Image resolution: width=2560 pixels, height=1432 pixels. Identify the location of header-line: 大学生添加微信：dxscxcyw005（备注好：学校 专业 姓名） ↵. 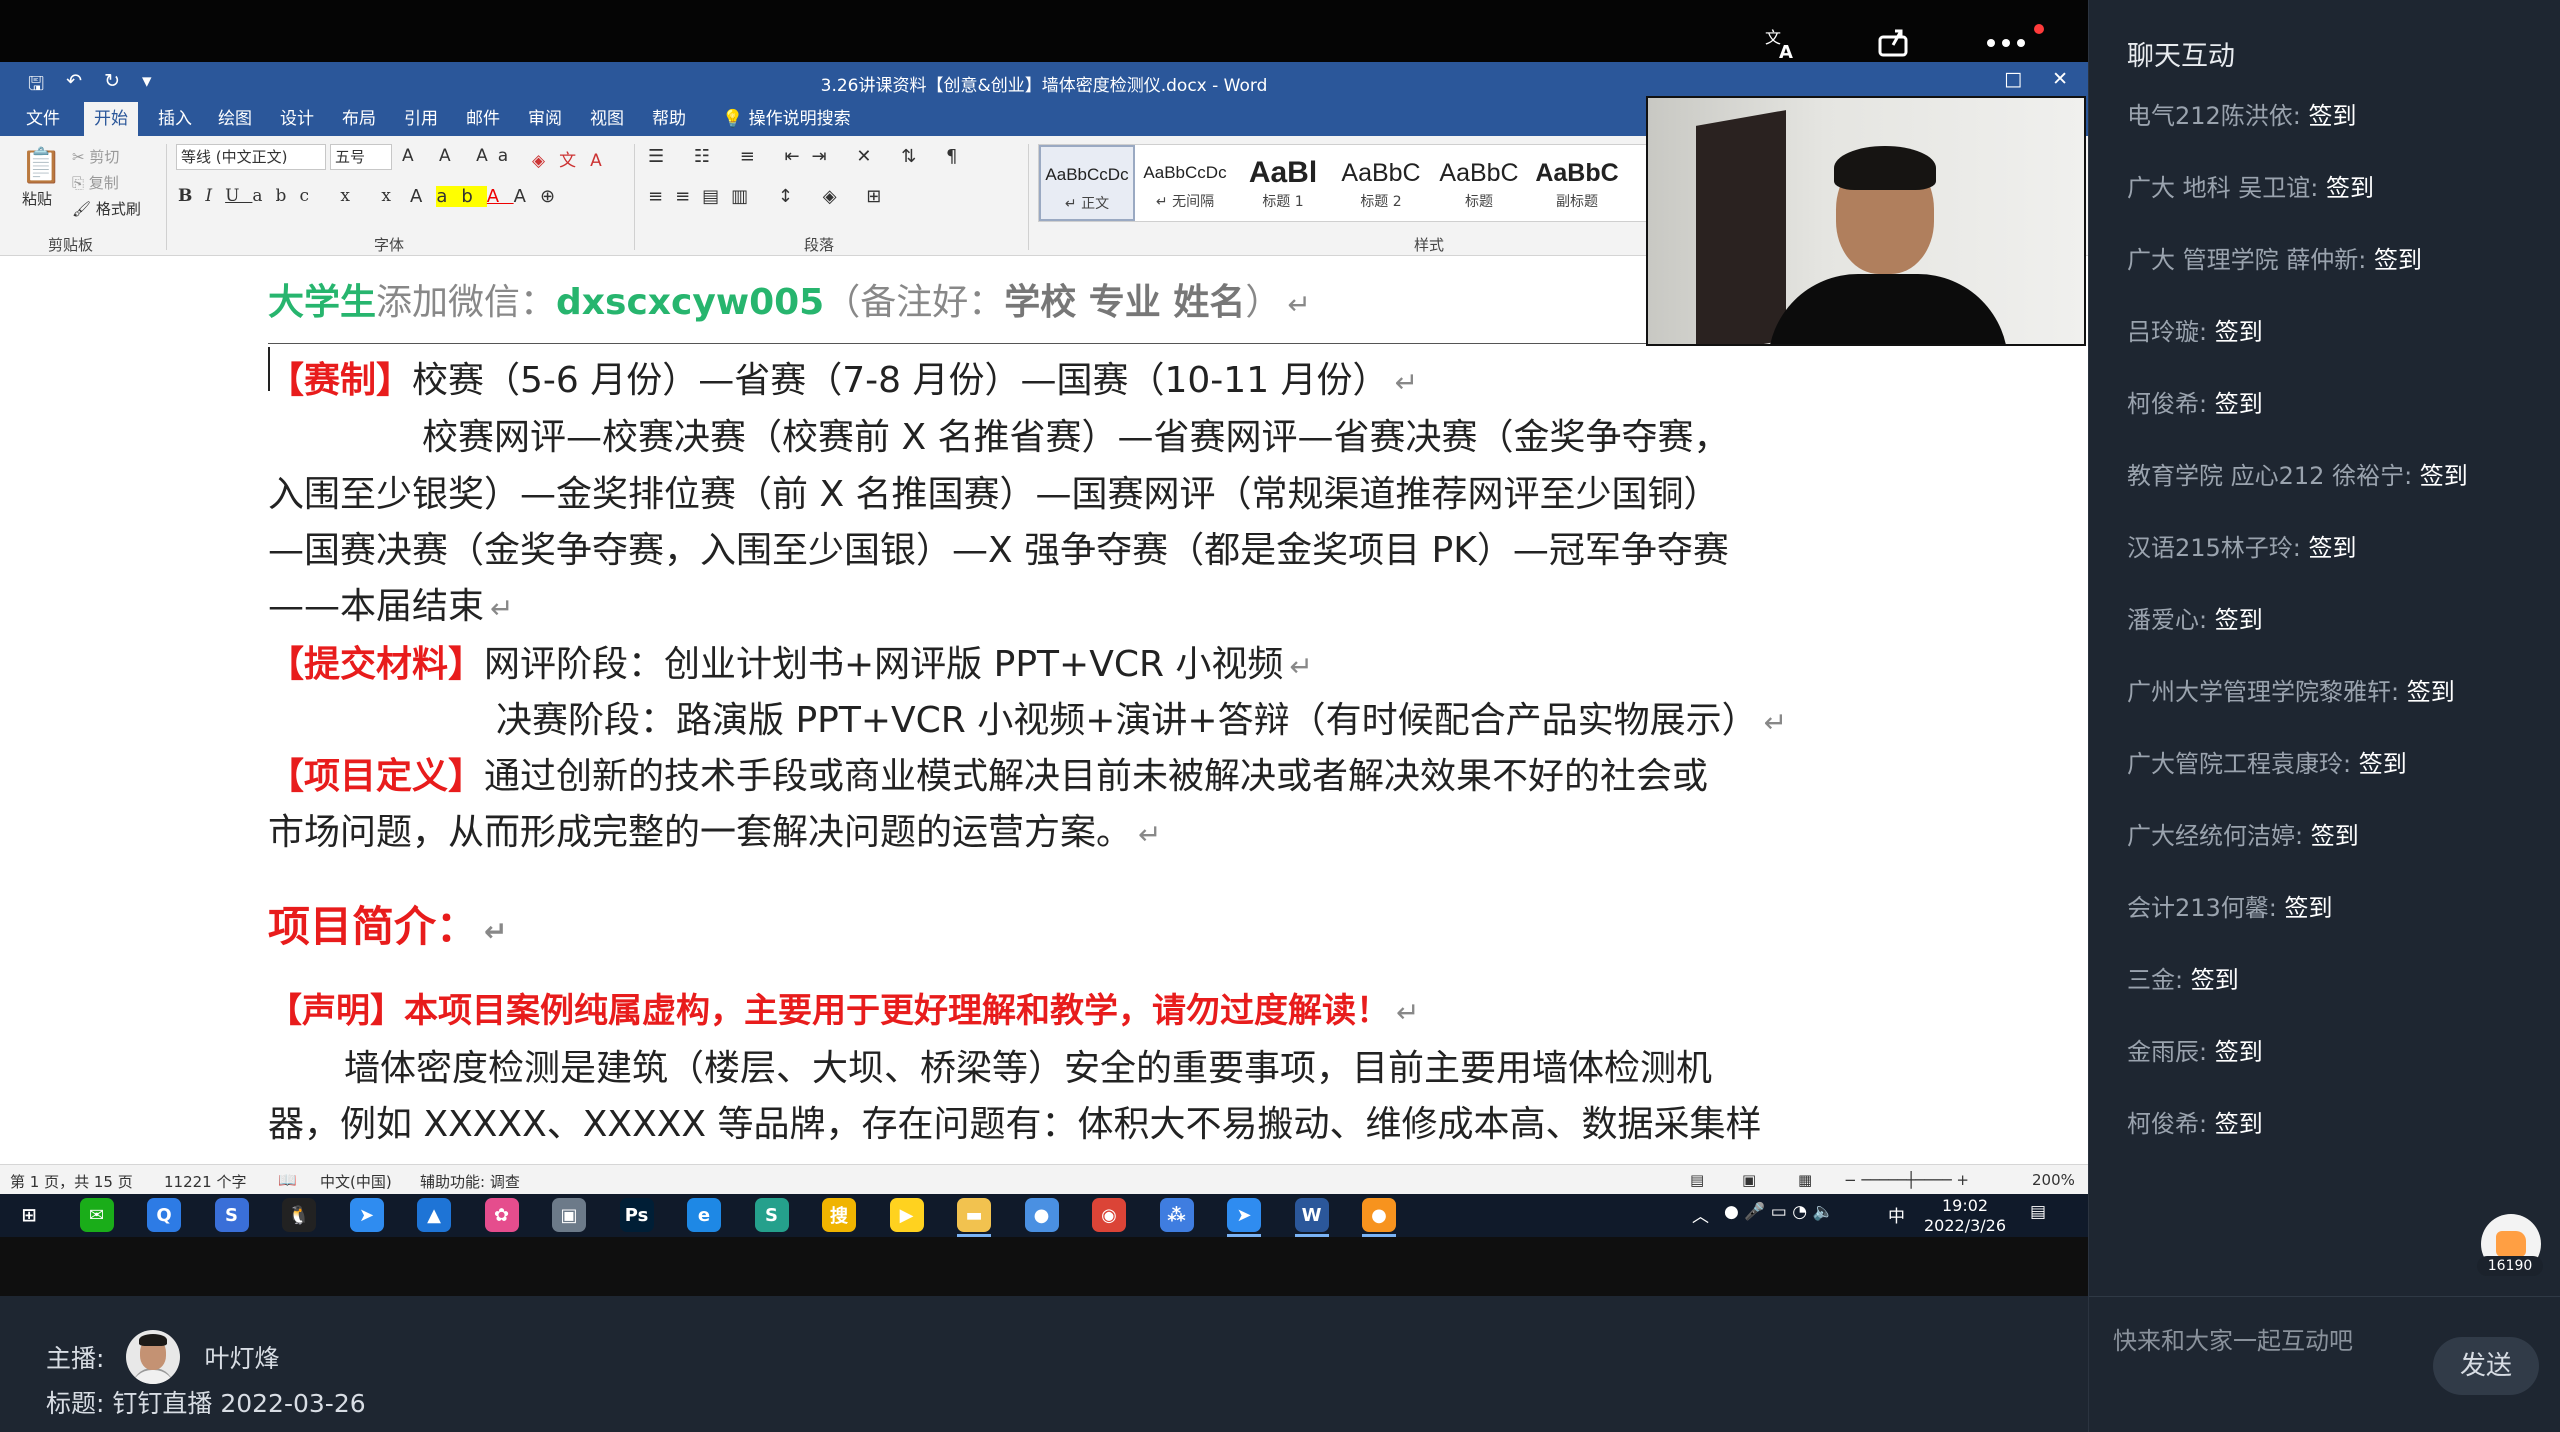
(789, 299).